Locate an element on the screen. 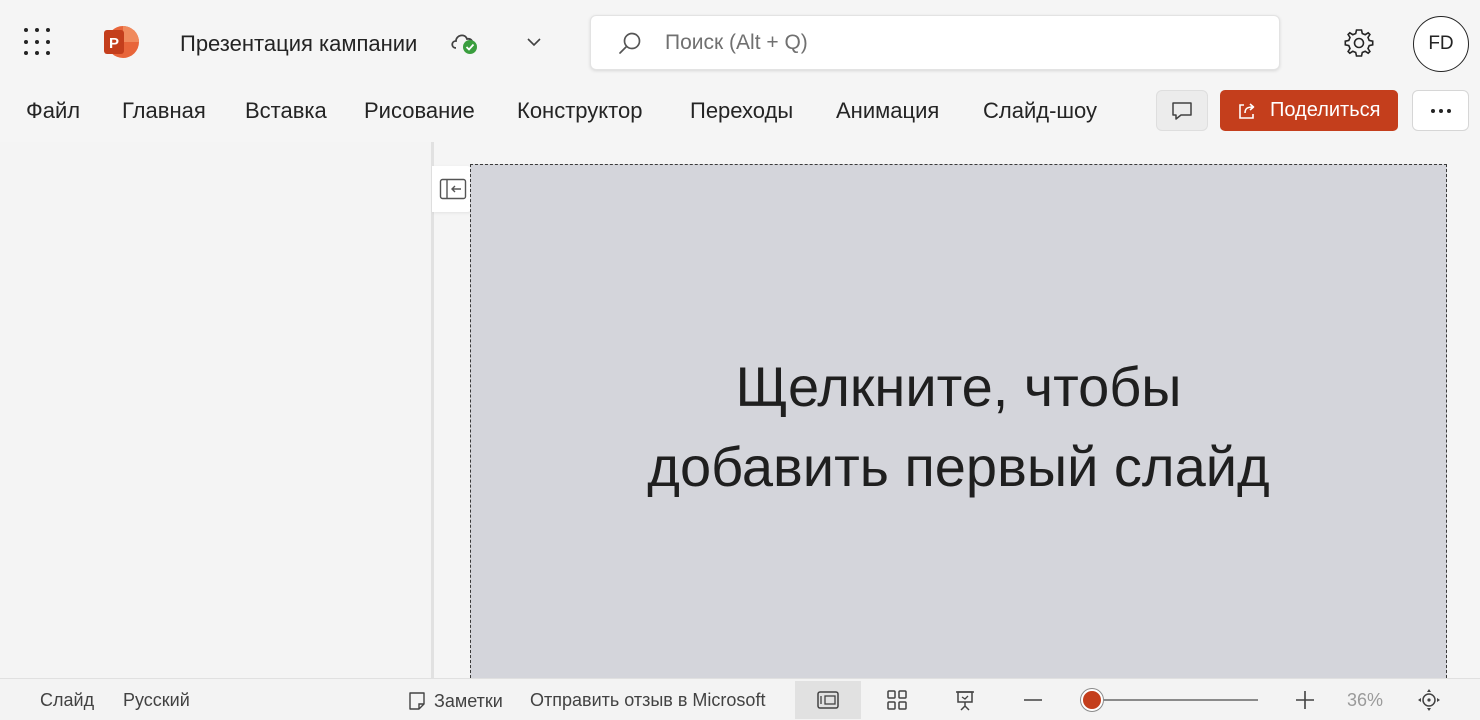 The height and width of the screenshot is (720, 1480). placeholder-text: Щелкните, чтобы добавить первый слайд is located at coordinates (959, 427).